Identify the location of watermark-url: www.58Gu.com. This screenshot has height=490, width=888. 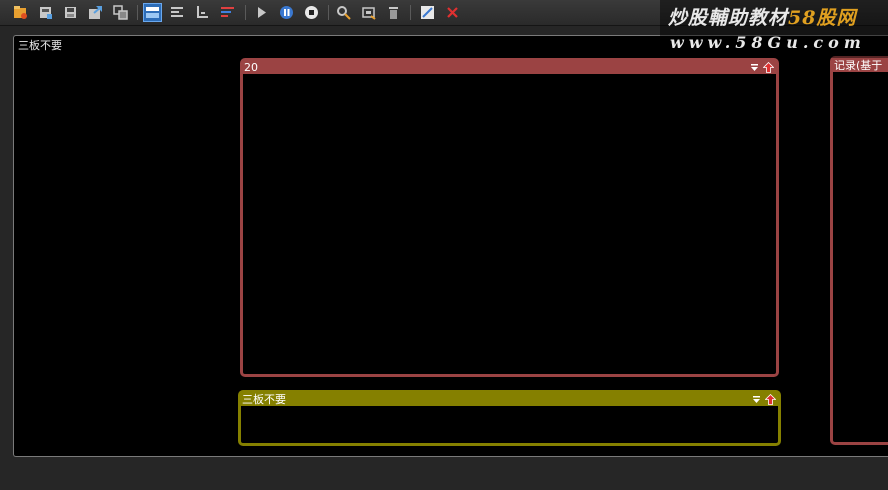
(768, 42).